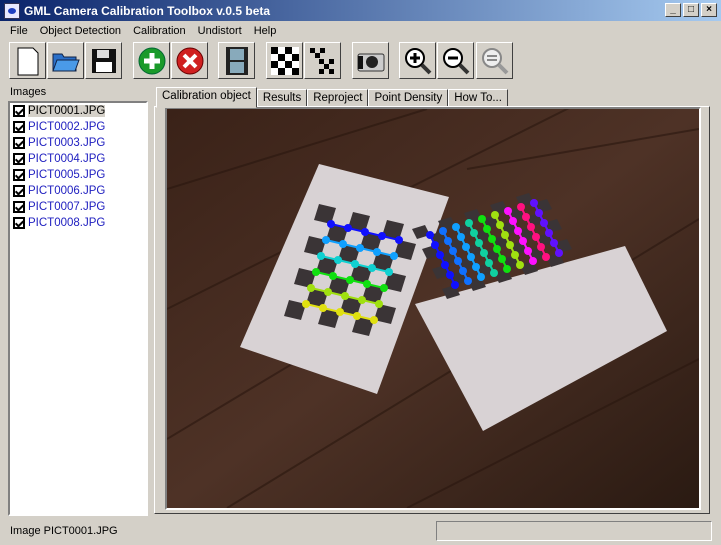 Image resolution: width=721 pixels, height=545 pixels. I want to click on menu-object-detection: Object Detection, so click(80, 31).